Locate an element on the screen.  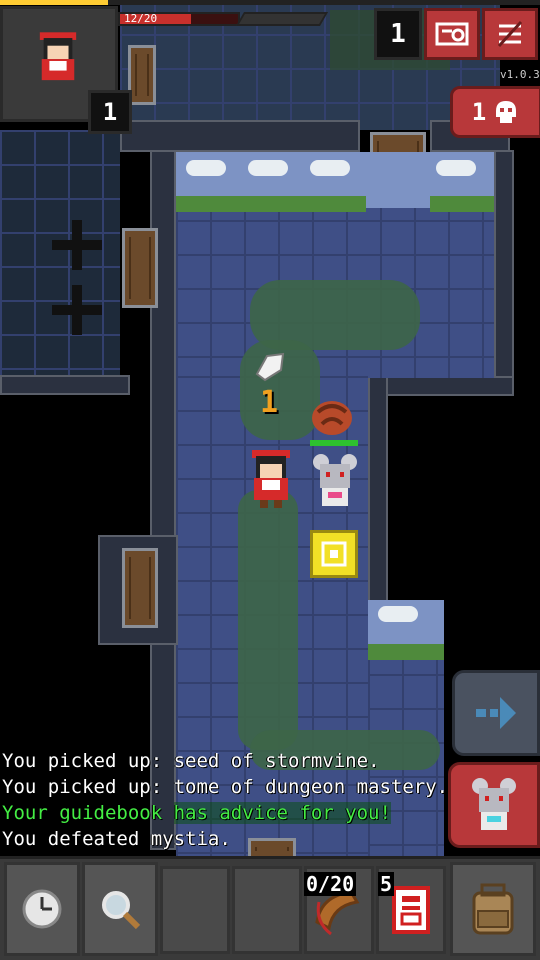
left-room-wall is located at coordinates (65, 385).